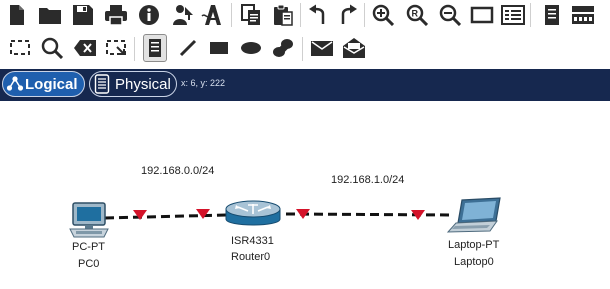  Describe the element at coordinates (213, 15) in the screenshot. I see `python-ide-icon` at that location.